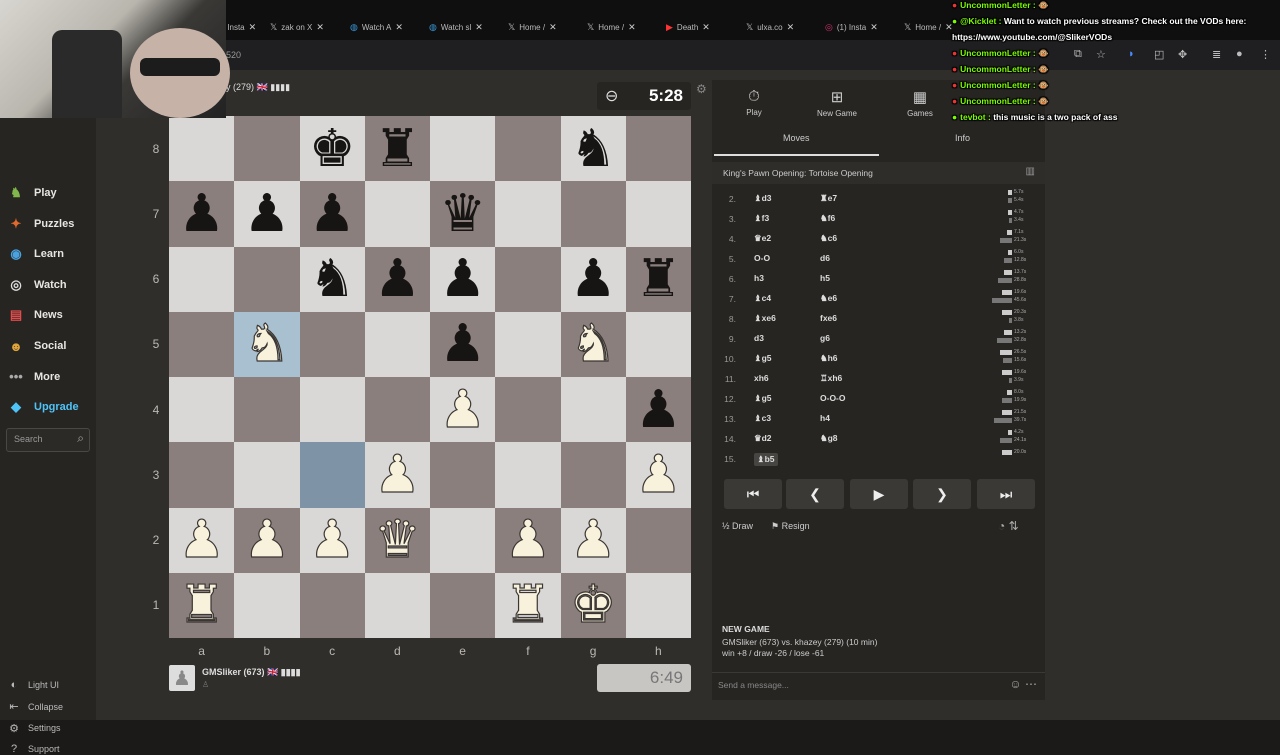 The height and width of the screenshot is (755, 1280). What do you see at coordinates (332, 410) in the screenshot?
I see `square-c4` at bounding box center [332, 410].